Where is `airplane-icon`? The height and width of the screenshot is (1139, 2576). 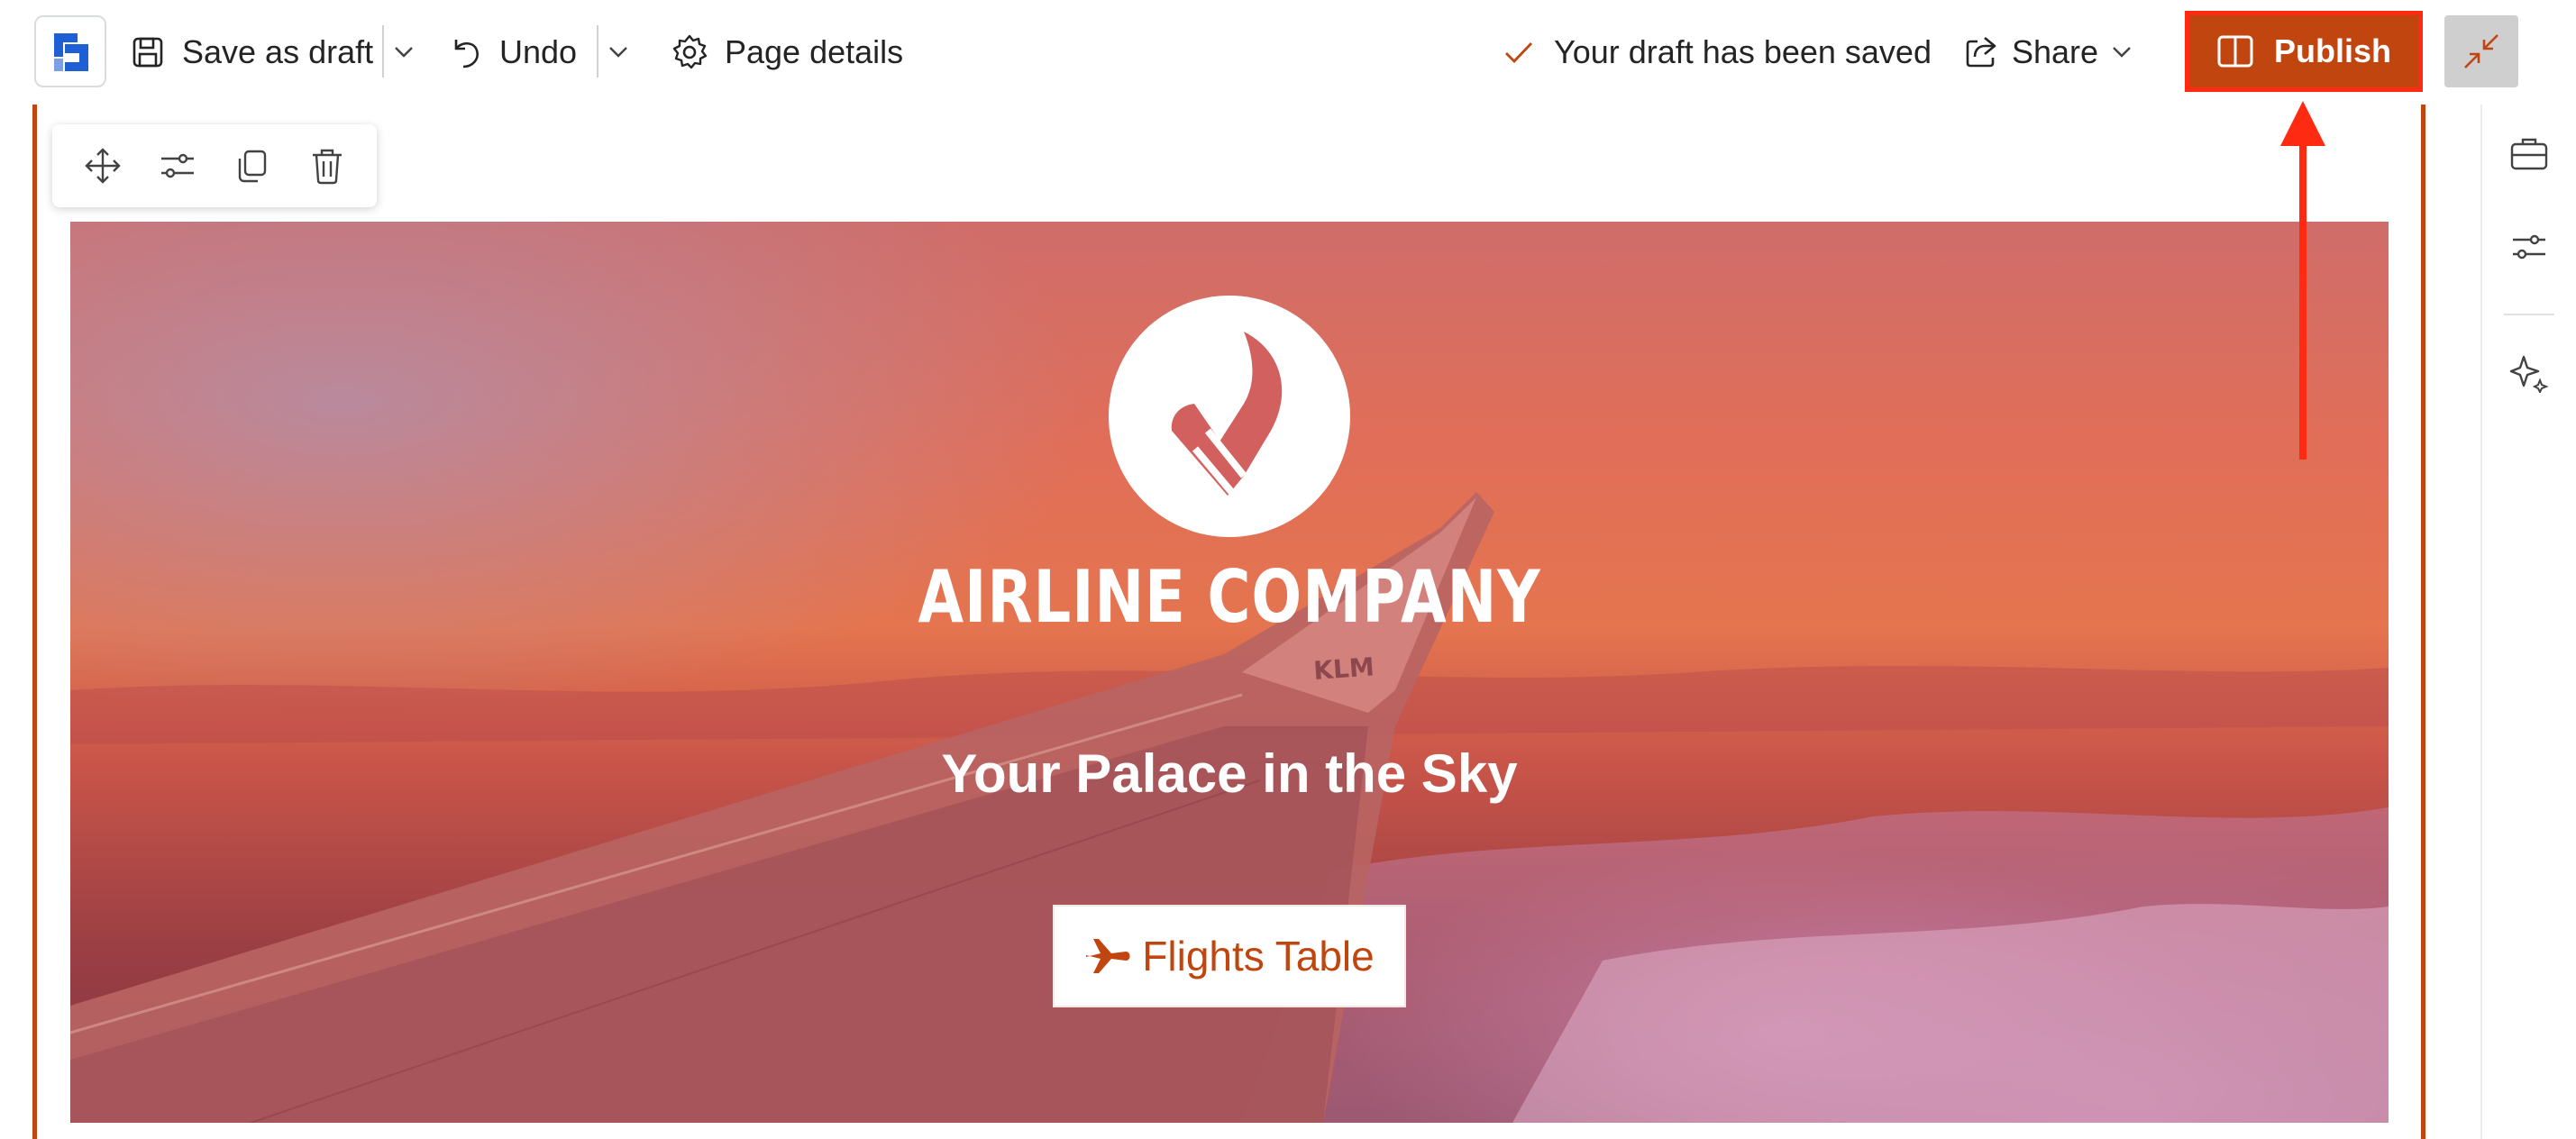
airplane-icon is located at coordinates (1108, 956).